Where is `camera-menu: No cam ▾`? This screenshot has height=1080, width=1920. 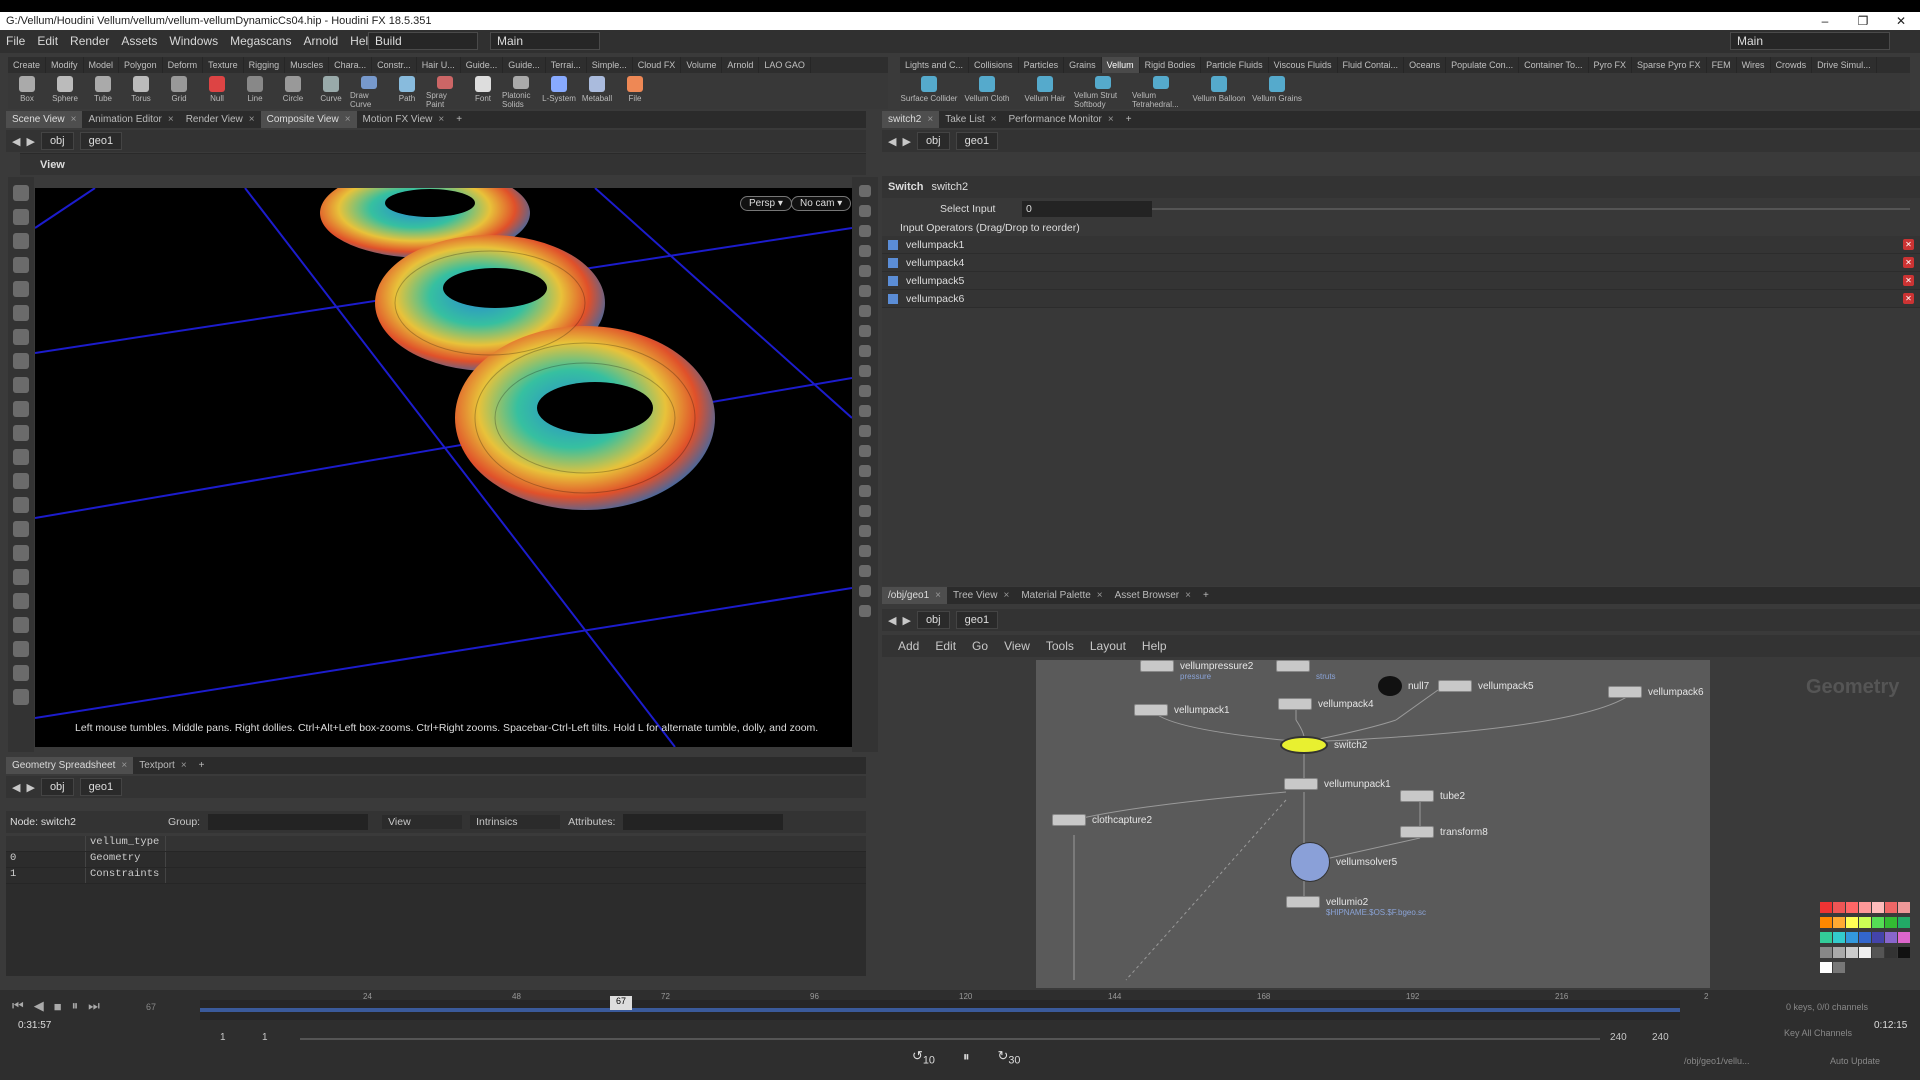
camera-menu: No cam ▾ is located at coordinates (821, 203).